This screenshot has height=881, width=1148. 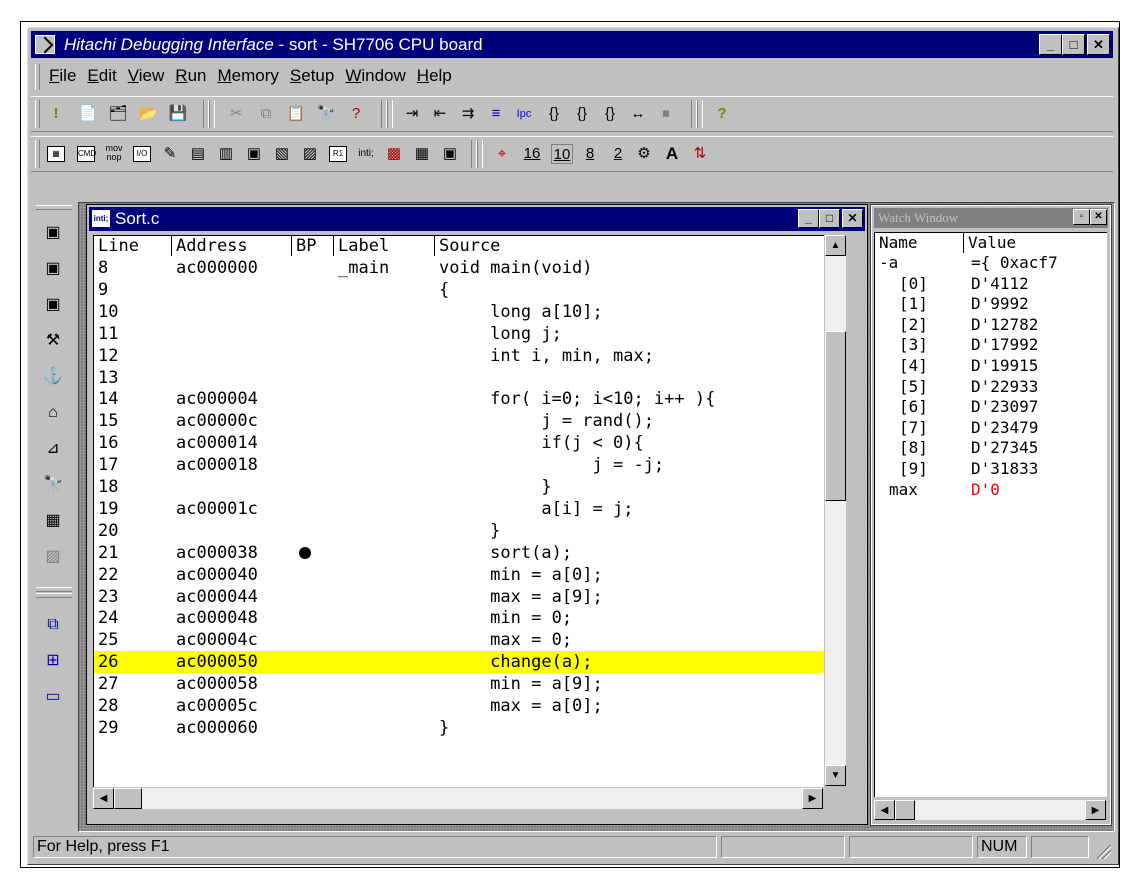 What do you see at coordinates (991, 490) in the screenshot?
I see `watch-row: max D'0` at bounding box center [991, 490].